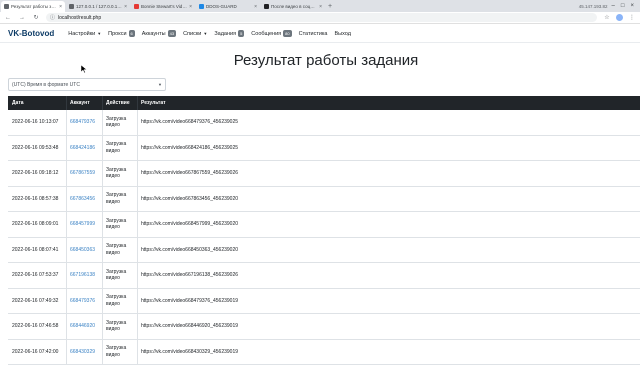 Image resolution: width=640 pixels, height=365 pixels. What do you see at coordinates (154, 34) in the screenshot?
I see `nav-item-label: Аккаунты` at bounding box center [154, 34].